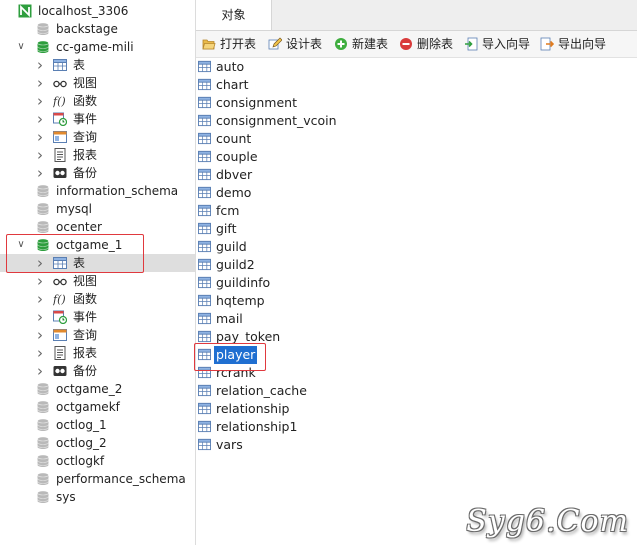  Describe the element at coordinates (85, 119) in the screenshot. I see `tree-label: 事件` at that location.